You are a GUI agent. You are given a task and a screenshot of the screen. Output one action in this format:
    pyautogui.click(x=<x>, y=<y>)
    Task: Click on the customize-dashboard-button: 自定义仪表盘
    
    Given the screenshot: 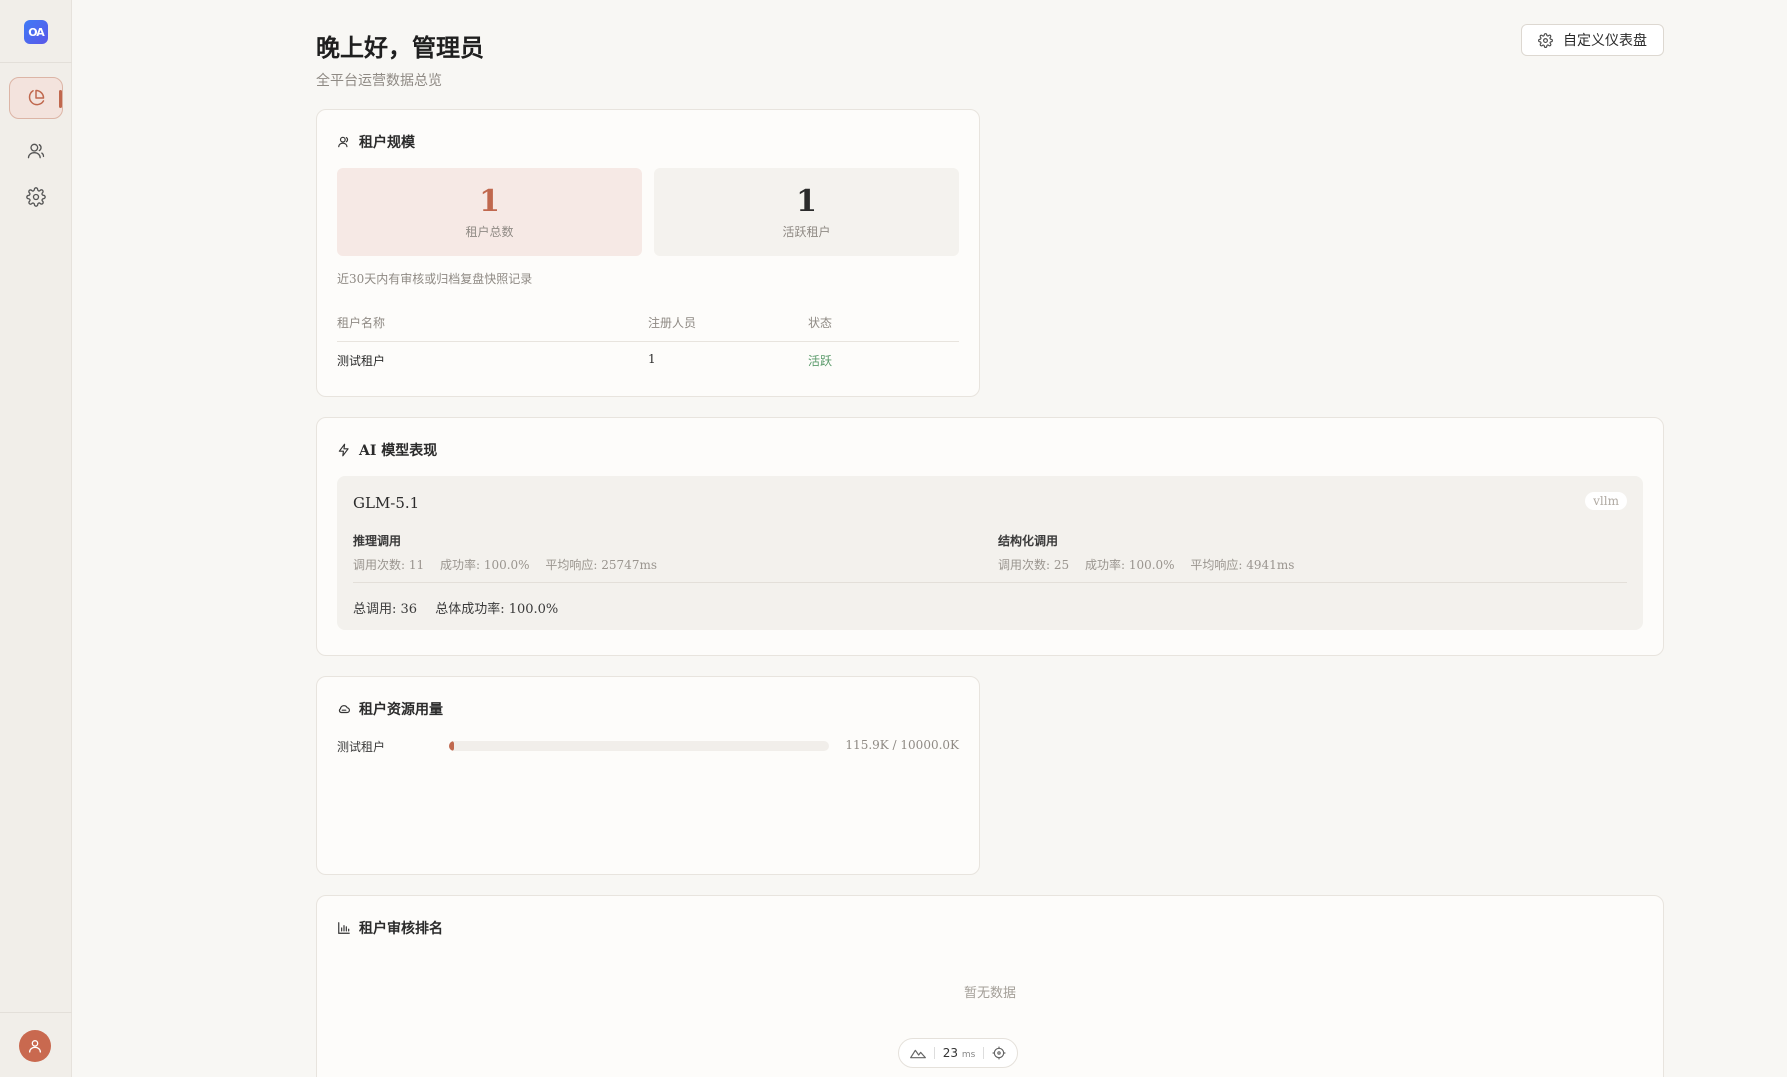 What is the action you would take?
    pyautogui.click(x=1592, y=40)
    